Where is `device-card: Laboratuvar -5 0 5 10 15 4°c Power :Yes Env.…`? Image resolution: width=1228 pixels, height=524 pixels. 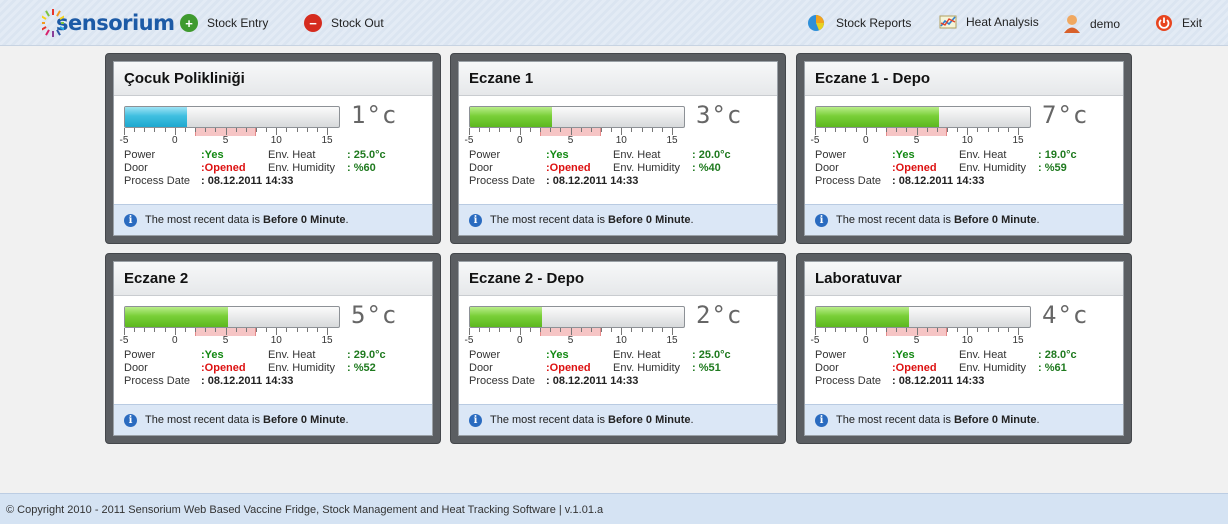
device-card: Laboratuvar -5 0 5 10 15 4°c Power :Yes Env.… is located at coordinates (964, 348).